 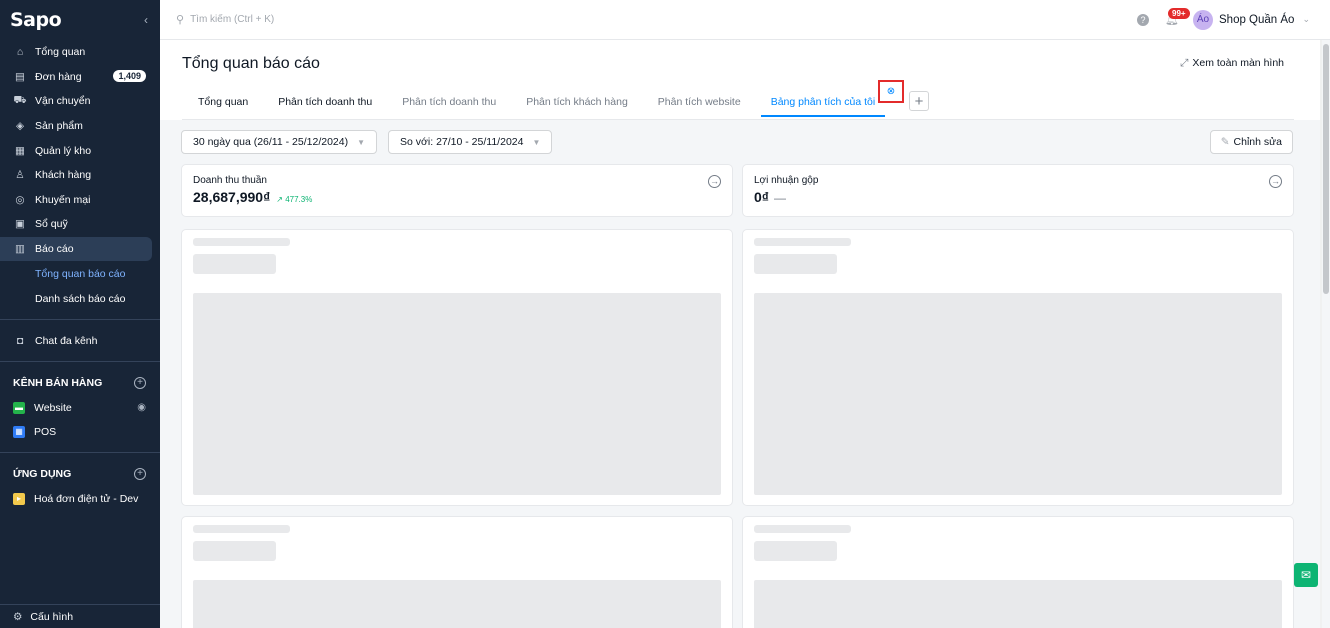 I want to click on sidebar-item-orders: ▤ Đơn hàng 1,409, so click(x=76, y=77).